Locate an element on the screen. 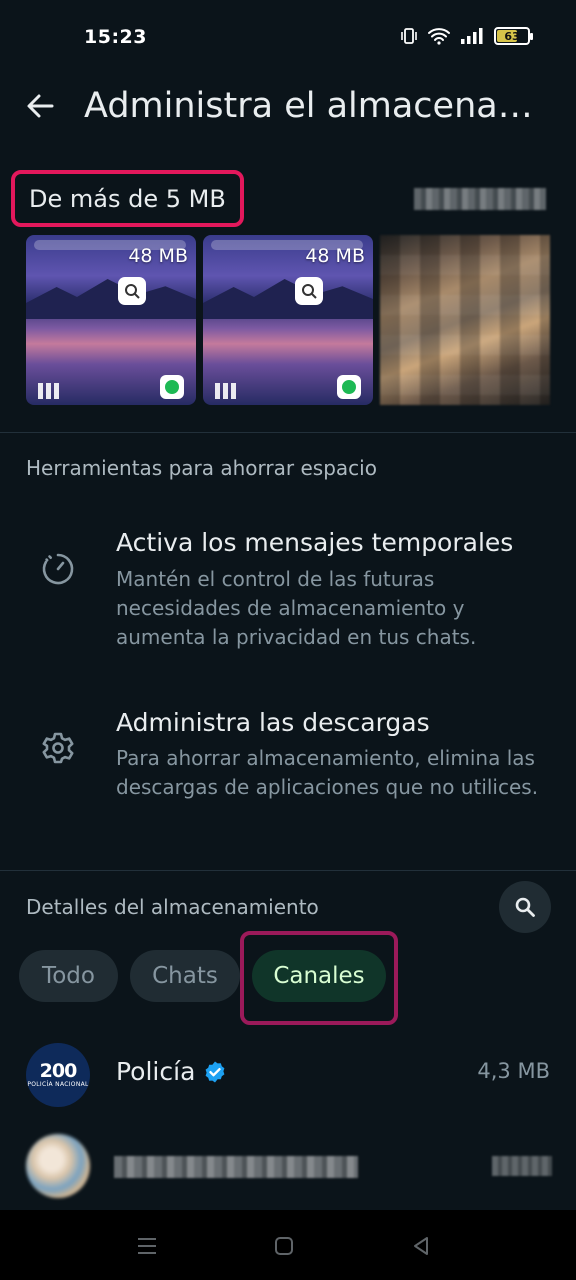 This screenshot has width=576, height=1280. blurred-channel-size is located at coordinates (522, 1166).